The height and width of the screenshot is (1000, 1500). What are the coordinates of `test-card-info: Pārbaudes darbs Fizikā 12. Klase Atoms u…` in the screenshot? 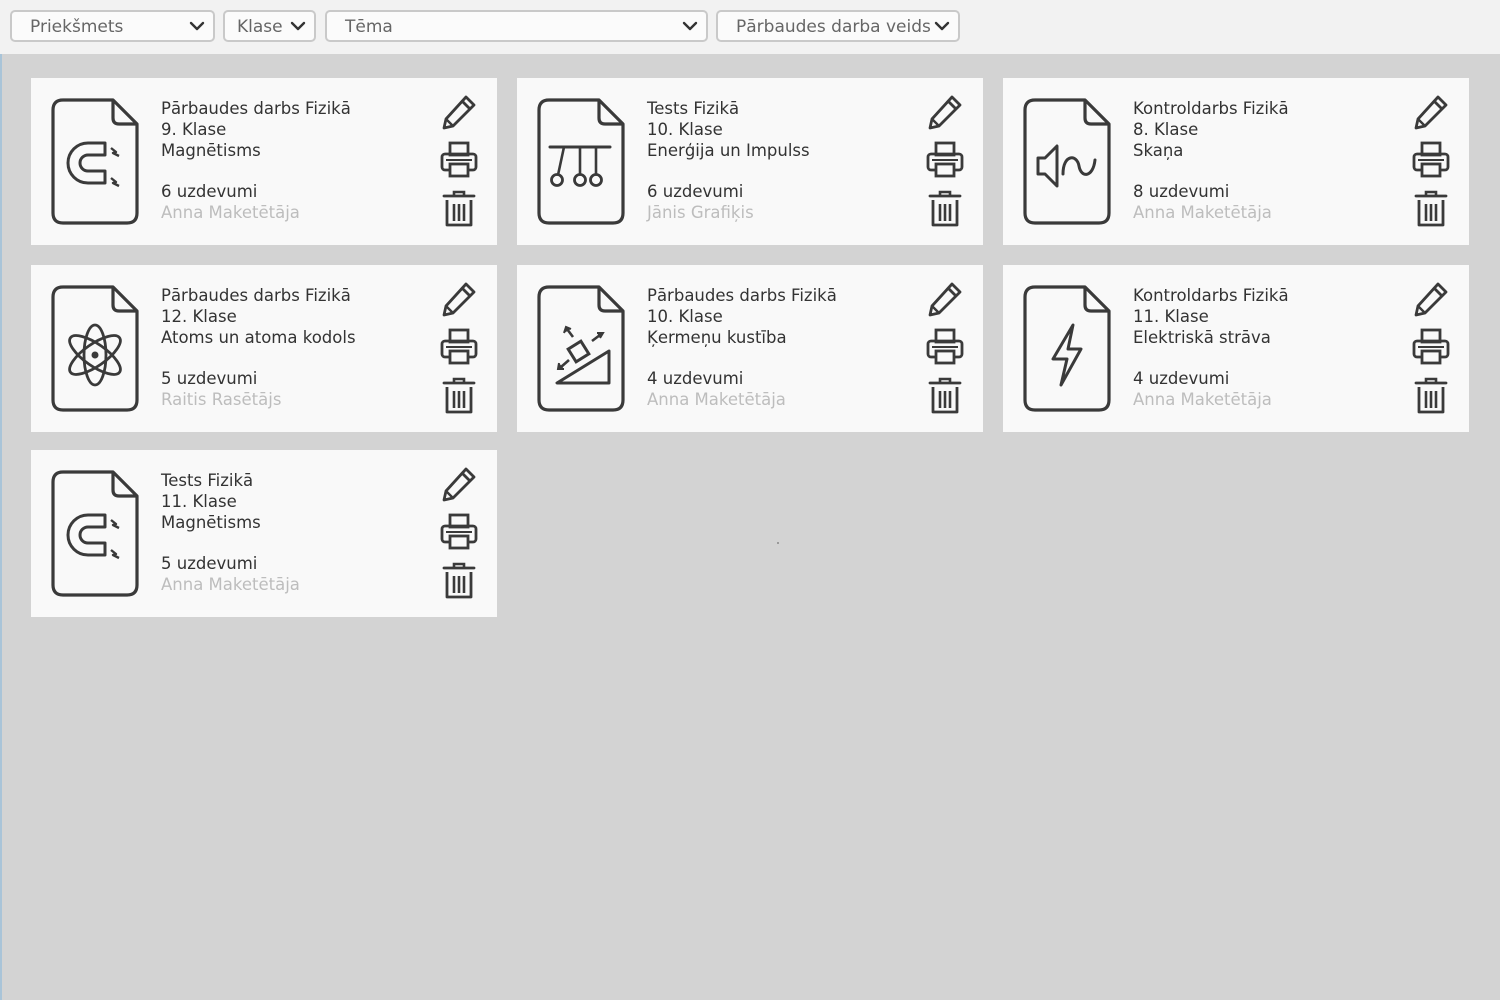 It's located at (258, 347).